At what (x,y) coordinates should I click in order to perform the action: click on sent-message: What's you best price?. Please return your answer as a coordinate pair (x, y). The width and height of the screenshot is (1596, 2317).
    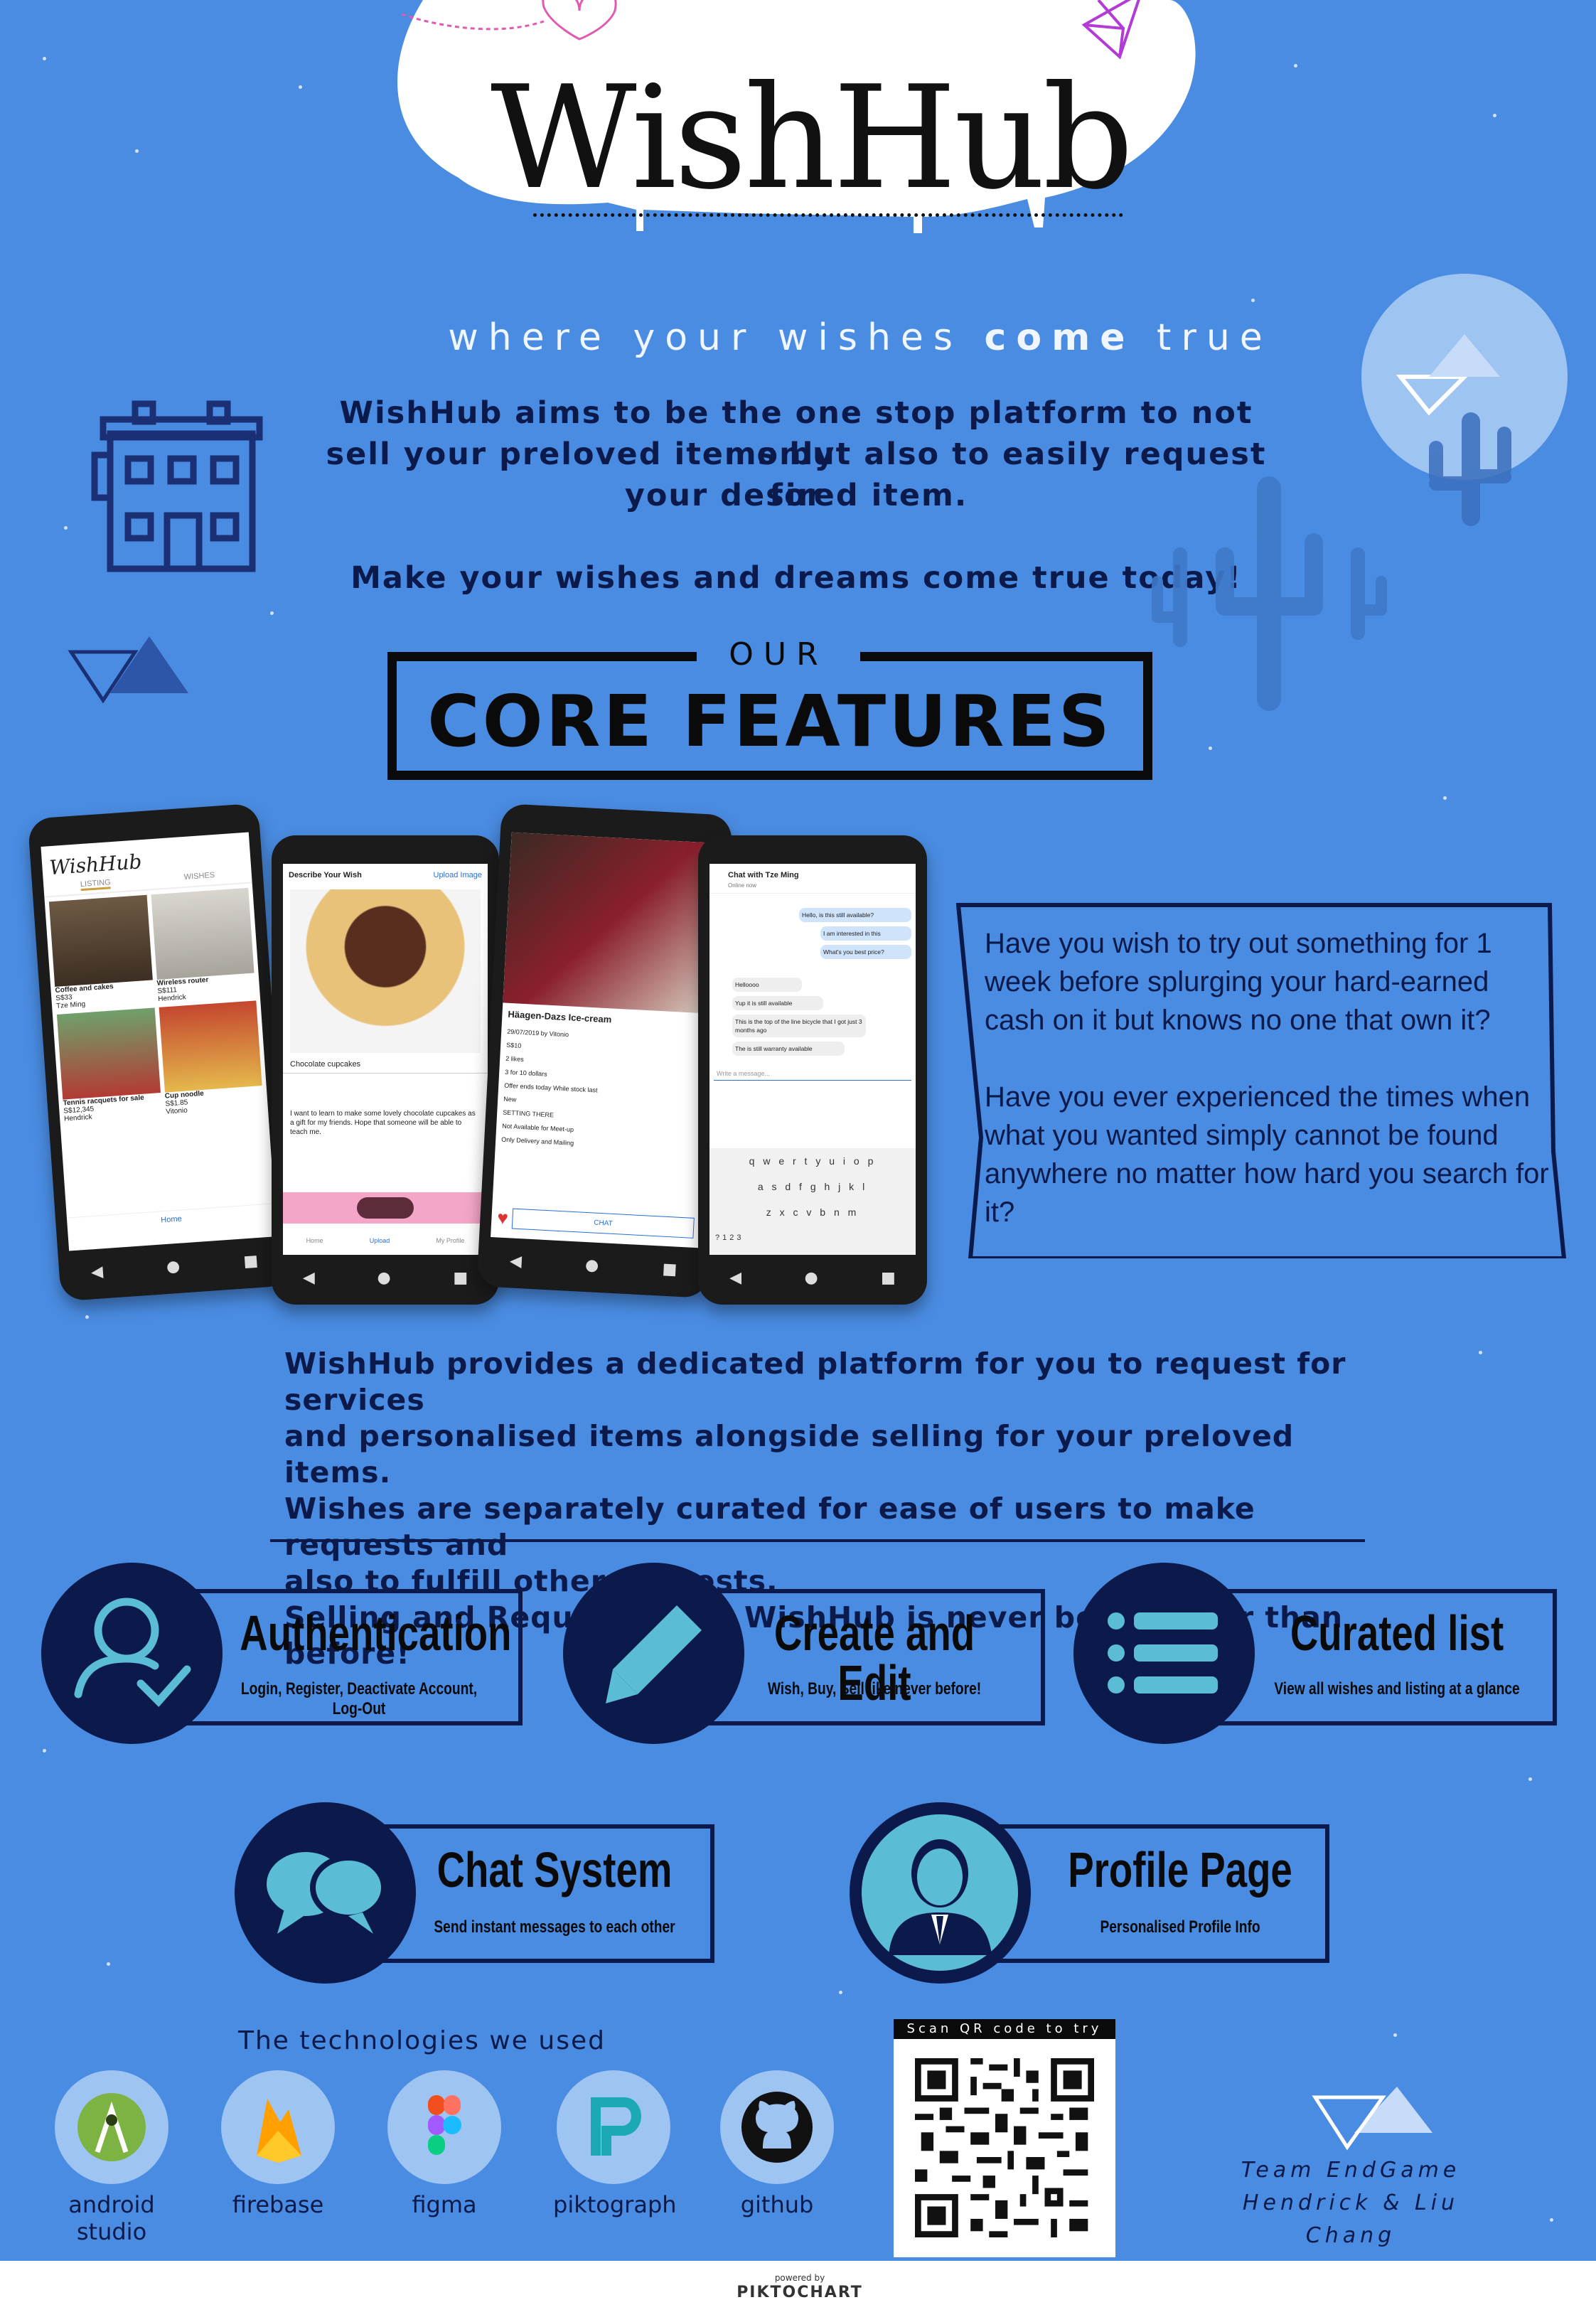
    Looking at the image, I should click on (865, 952).